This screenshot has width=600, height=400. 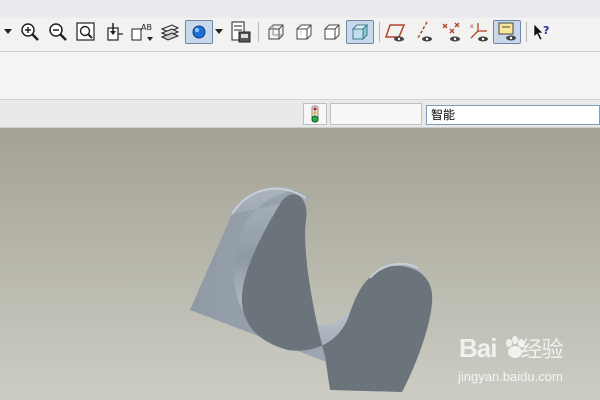 What do you see at coordinates (199, 32) in the screenshot?
I see `spin-center-icon` at bounding box center [199, 32].